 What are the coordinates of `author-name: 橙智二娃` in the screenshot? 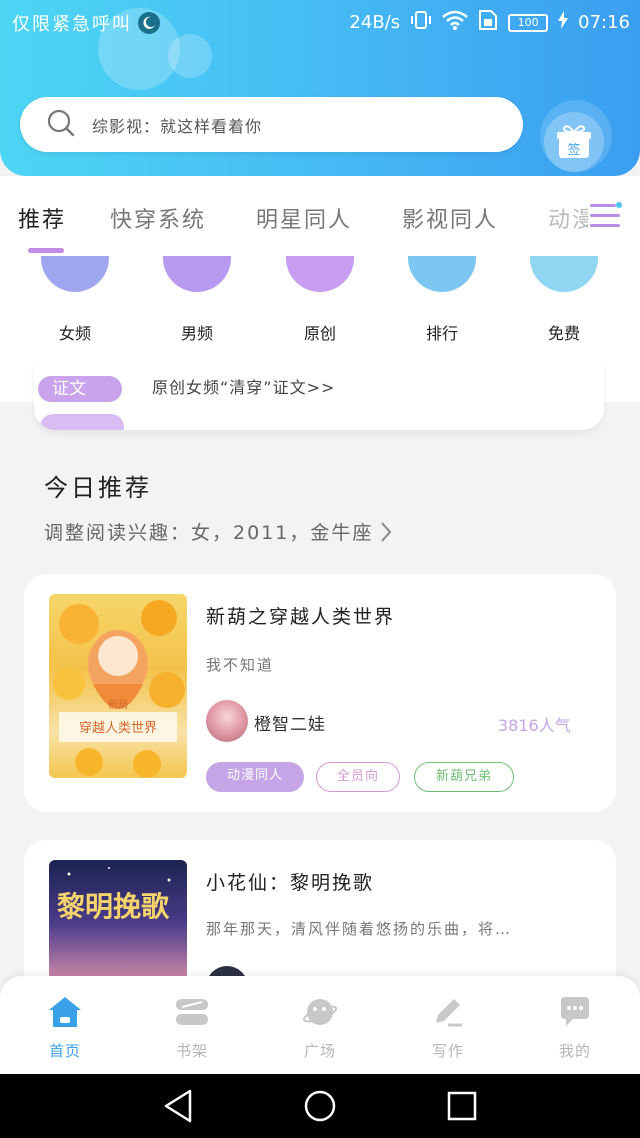 It's located at (290, 722).